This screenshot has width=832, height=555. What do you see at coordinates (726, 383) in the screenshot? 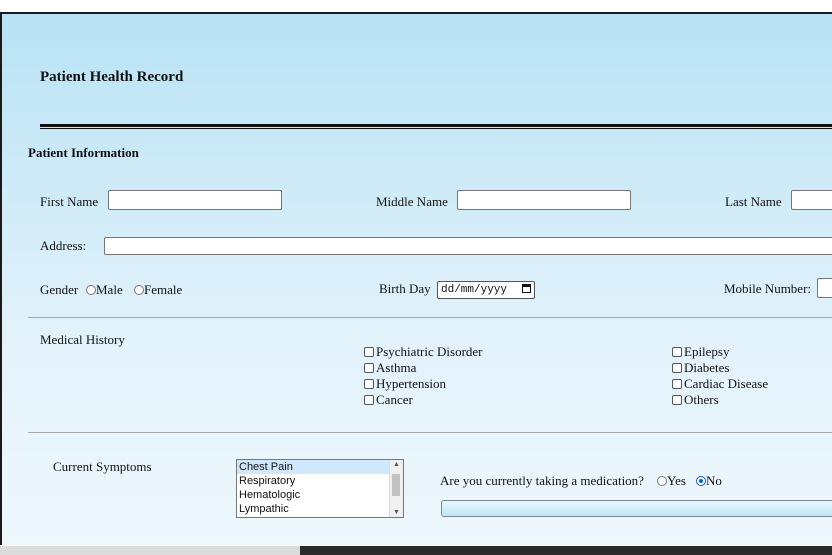
I see `checkbox-label: Cardiac Disease` at bounding box center [726, 383].